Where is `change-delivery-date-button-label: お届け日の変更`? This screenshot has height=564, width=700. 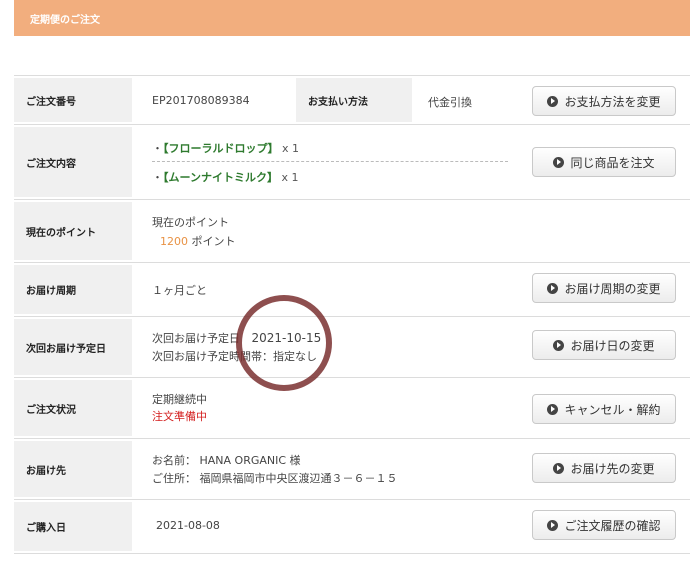
change-delivery-date-button-label: お届け日の変更 is located at coordinates (612, 345).